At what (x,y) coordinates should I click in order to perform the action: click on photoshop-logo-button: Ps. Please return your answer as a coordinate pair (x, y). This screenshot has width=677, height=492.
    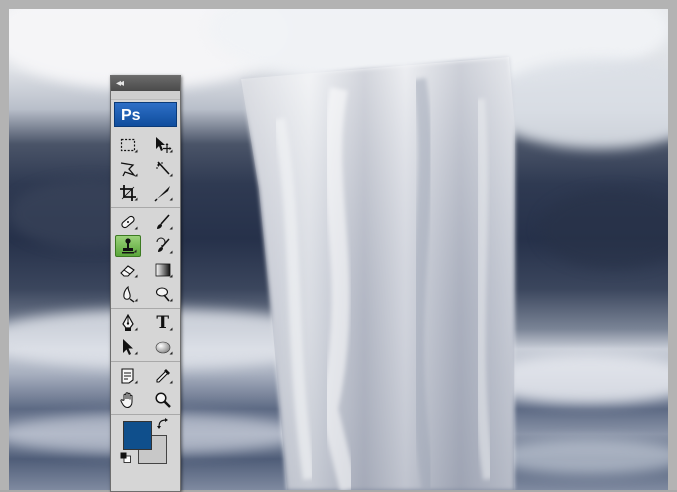
    Looking at the image, I should click on (145, 114).